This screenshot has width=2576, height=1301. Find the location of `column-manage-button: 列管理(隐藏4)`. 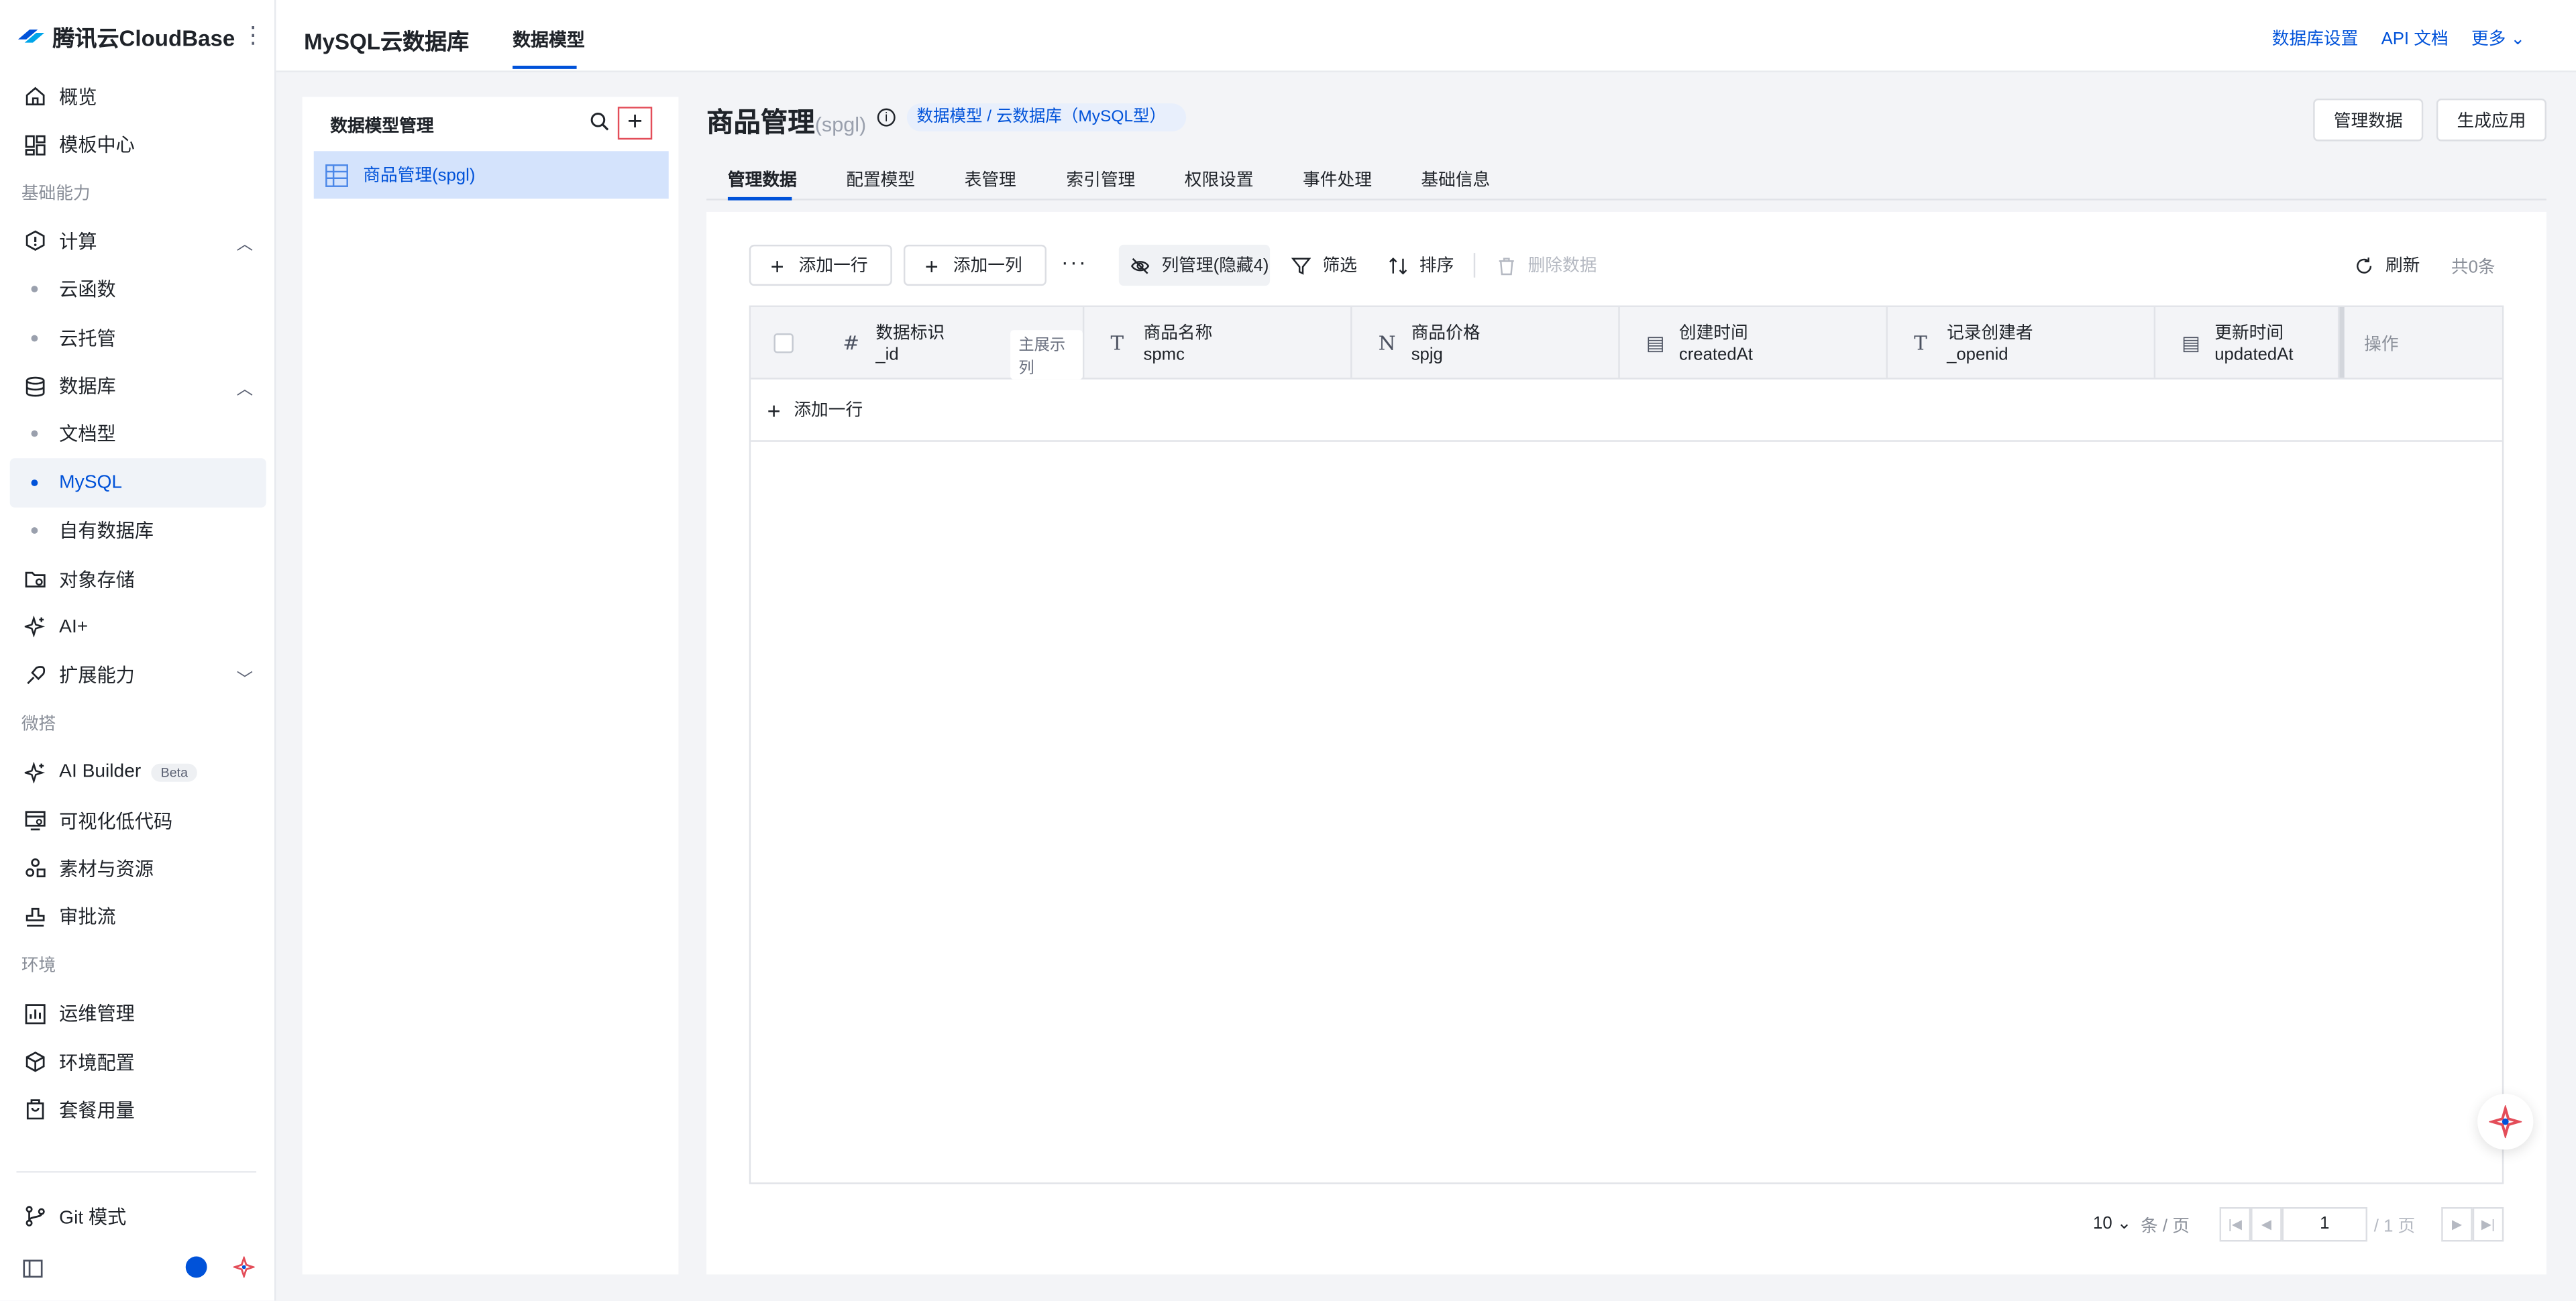

column-manage-button: 列管理(隐藏4) is located at coordinates (1194, 265).